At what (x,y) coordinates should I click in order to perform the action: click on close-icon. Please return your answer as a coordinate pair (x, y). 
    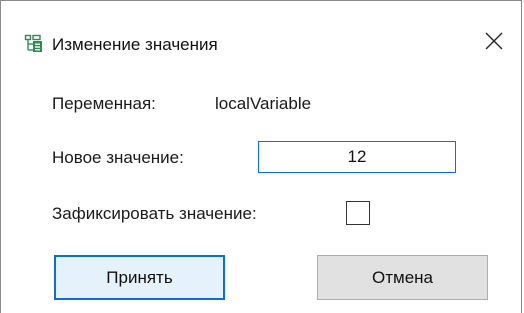
    Looking at the image, I should click on (494, 43).